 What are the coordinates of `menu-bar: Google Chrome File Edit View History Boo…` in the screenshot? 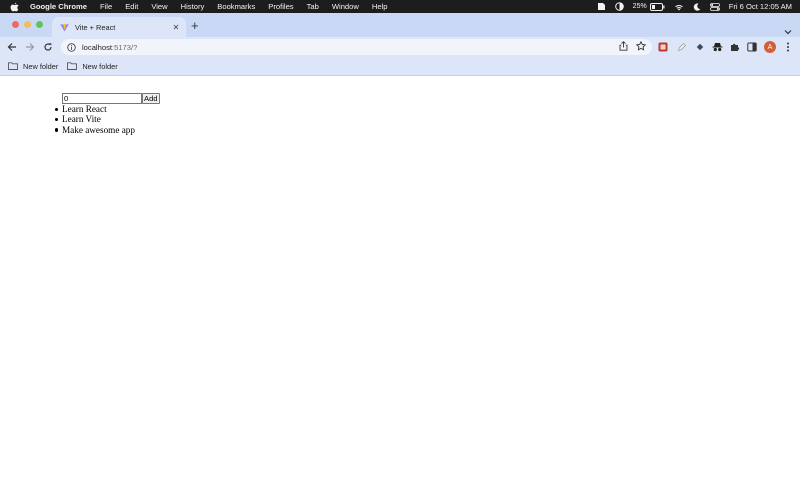 It's located at (400, 6).